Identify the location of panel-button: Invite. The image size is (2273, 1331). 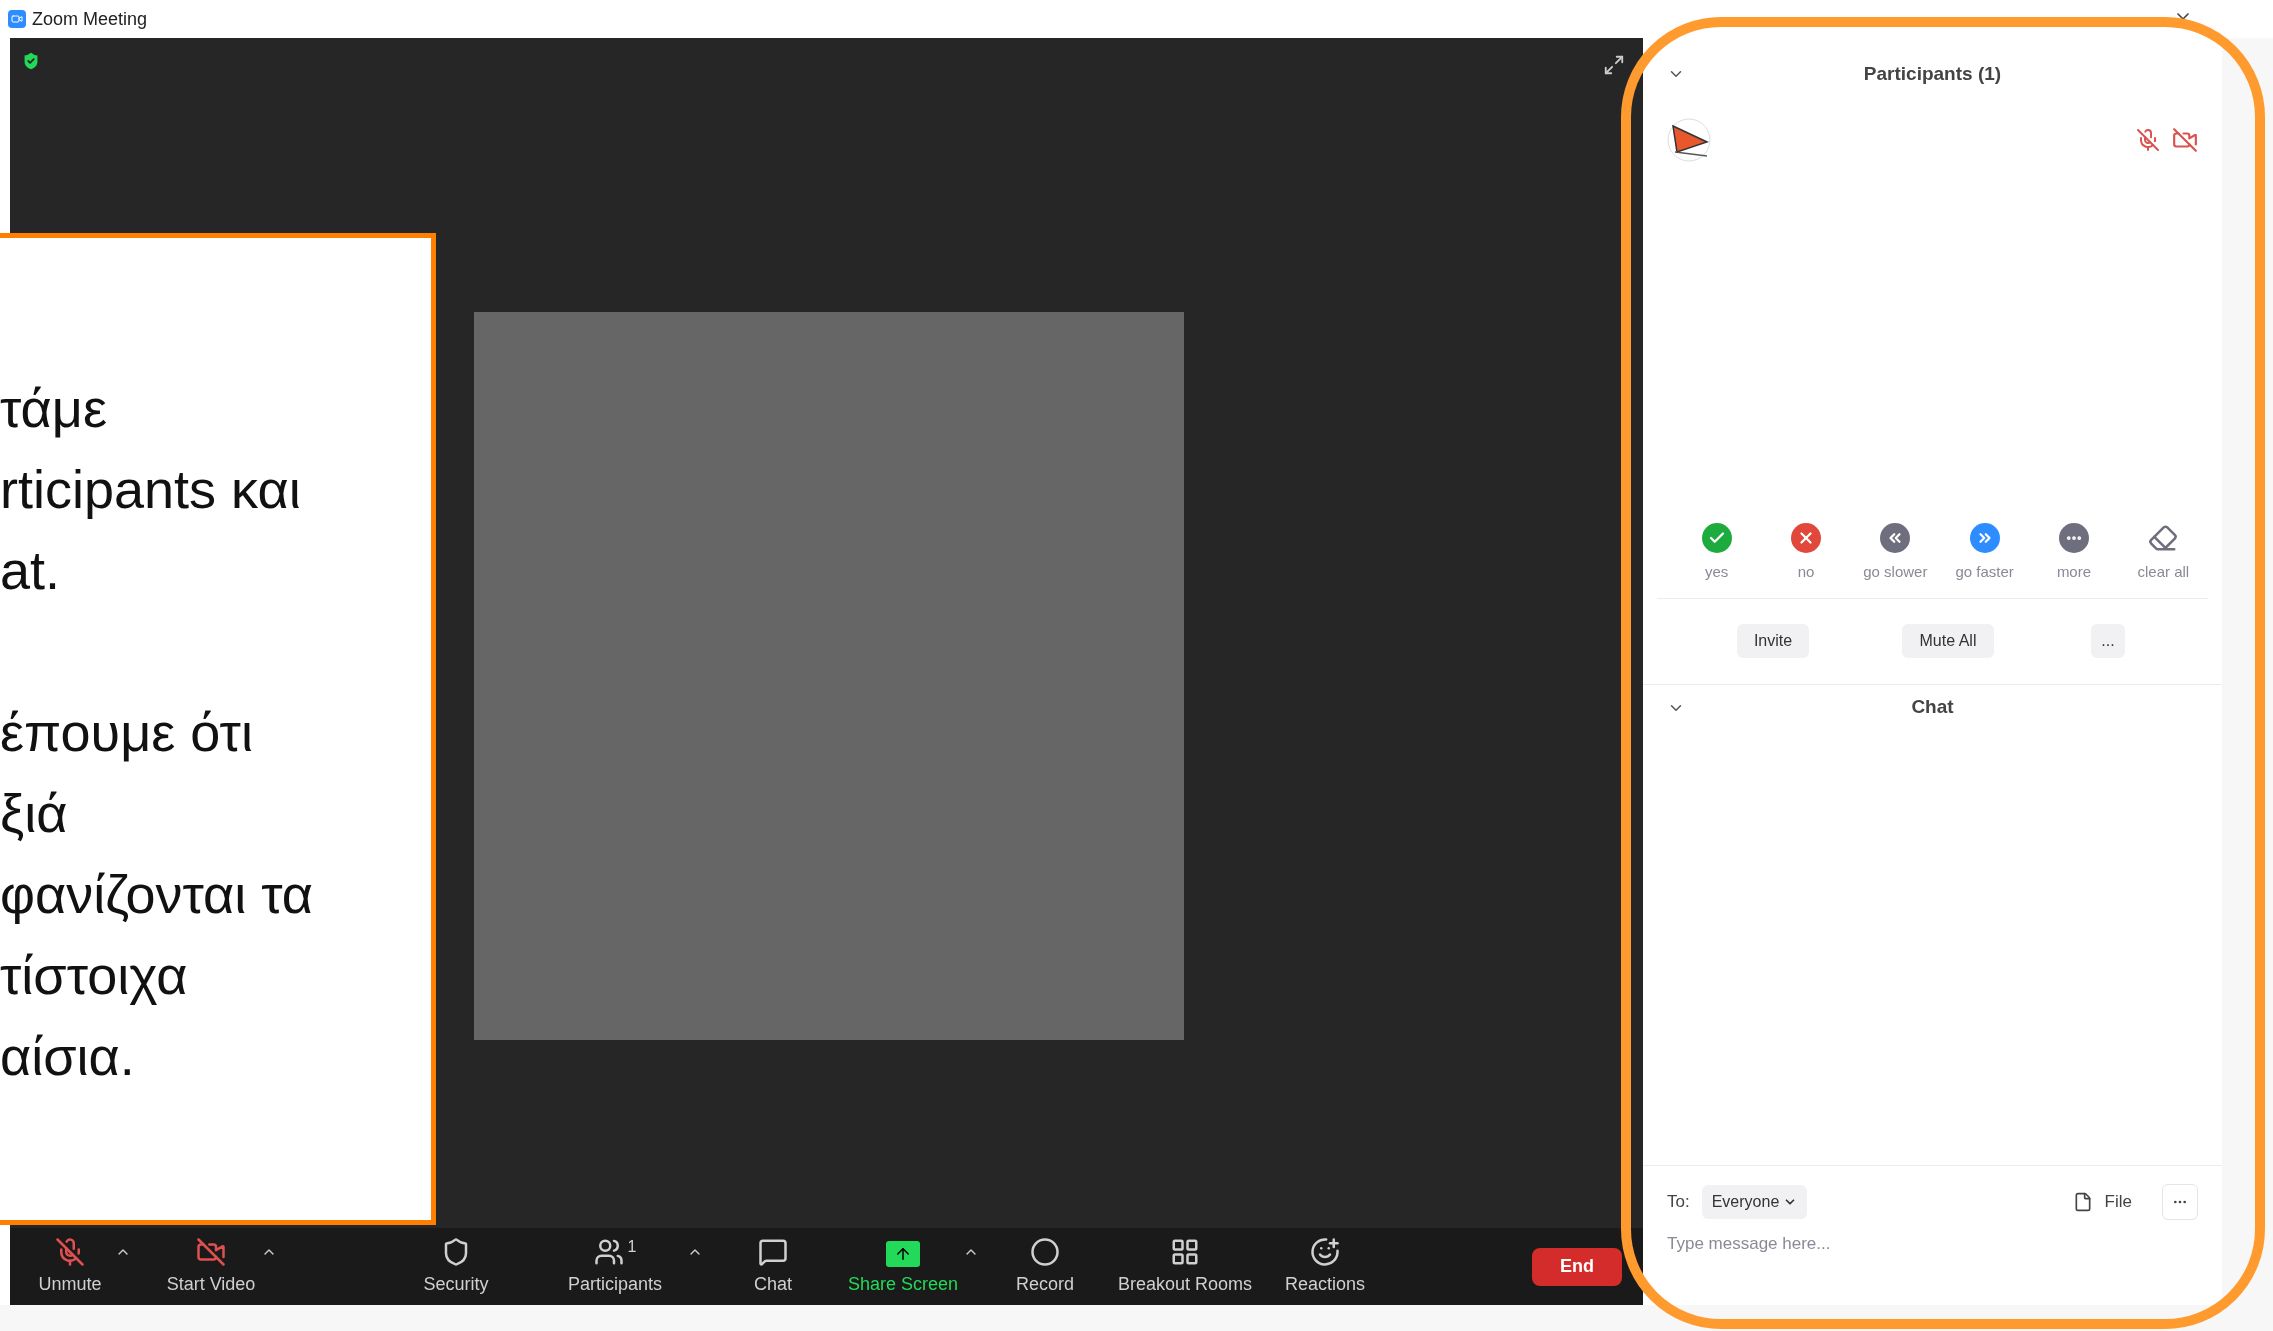
(1773, 641).